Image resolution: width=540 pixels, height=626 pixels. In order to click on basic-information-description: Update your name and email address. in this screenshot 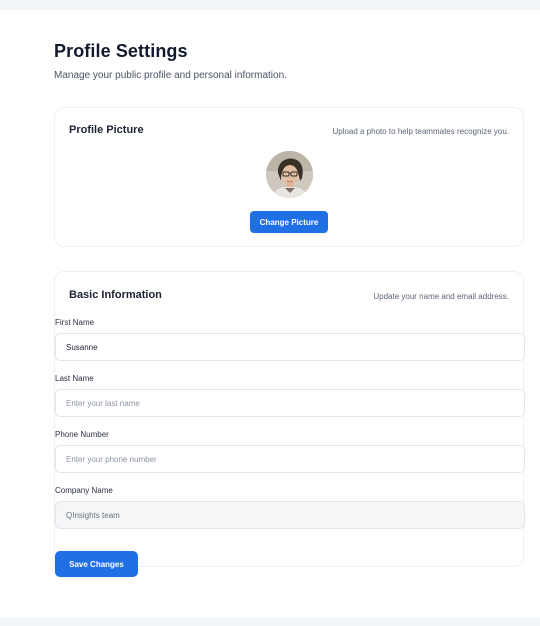, I will do `click(441, 296)`.